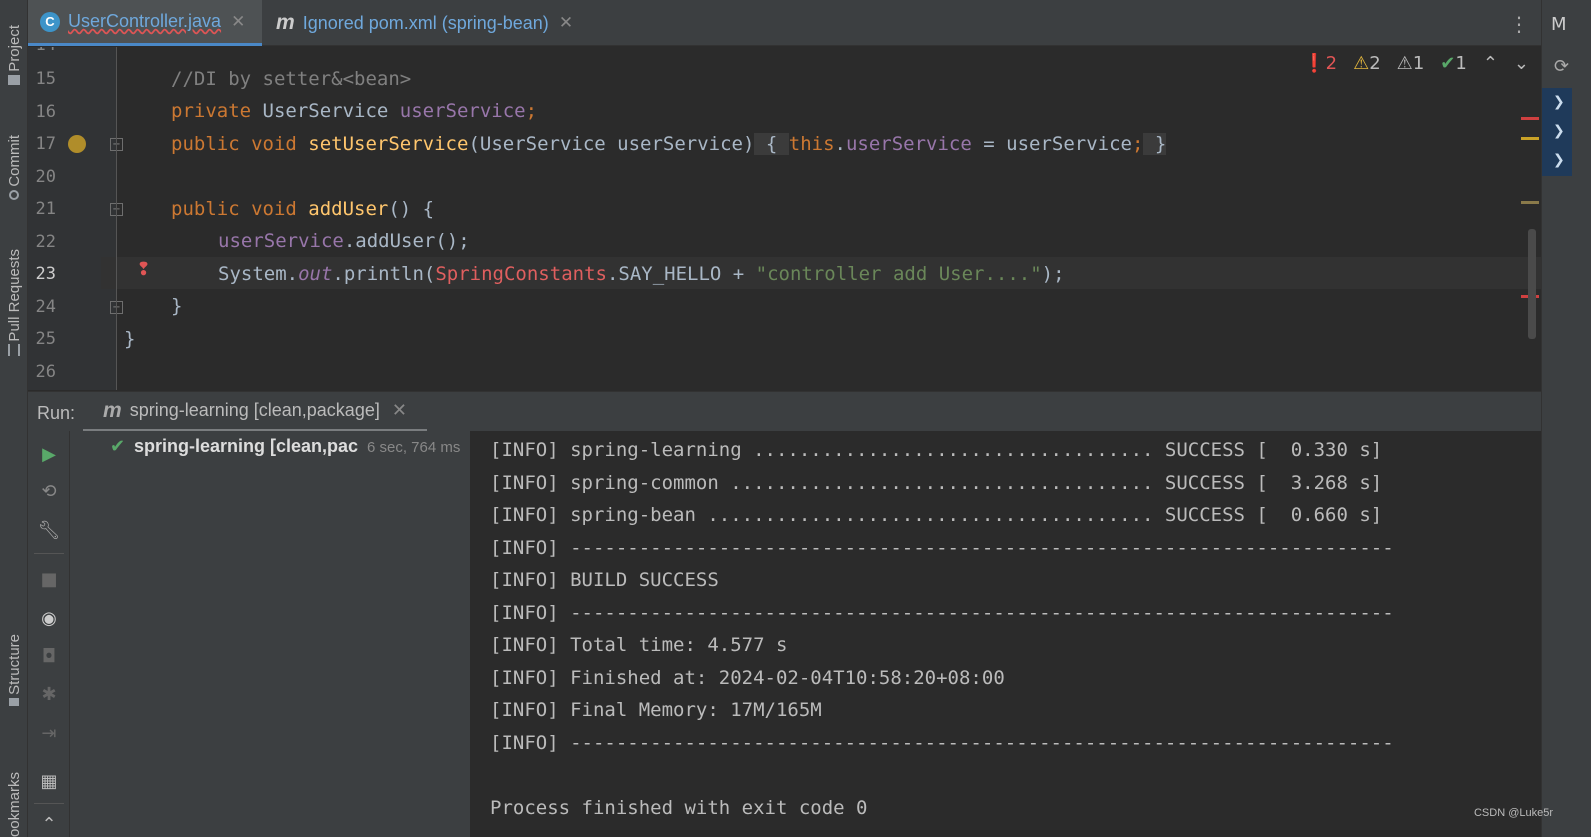  What do you see at coordinates (1559, 24) in the screenshot?
I see `maven-tool-button: M` at bounding box center [1559, 24].